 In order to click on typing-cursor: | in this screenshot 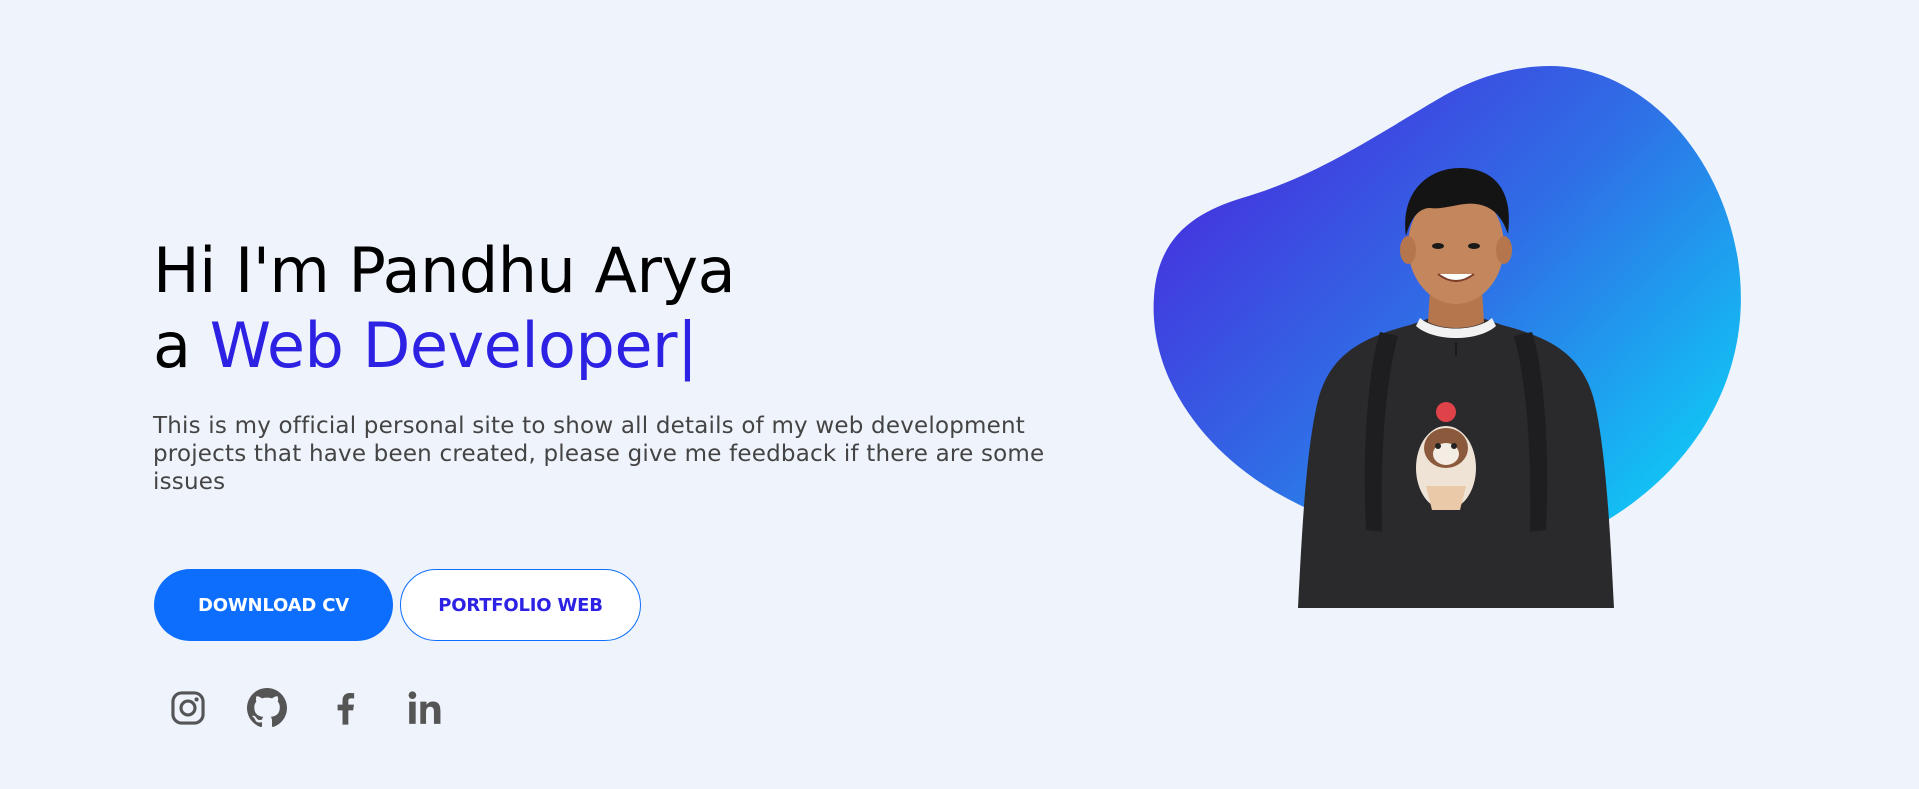, I will do `click(687, 345)`.